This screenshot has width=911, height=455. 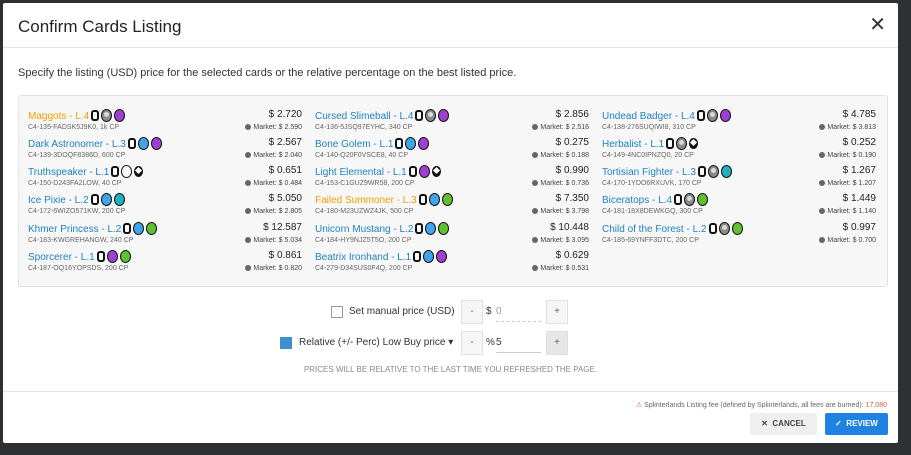 I want to click on card-name-link: Beatrix Ironhand - L.1, so click(x=382, y=257).